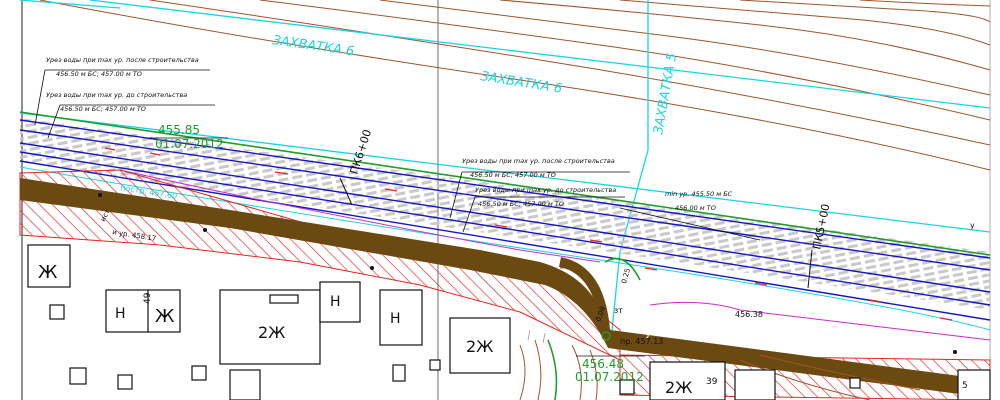 This screenshot has width=1000, height=400. Describe the element at coordinates (313, 46) in the screenshot. I see `zone-label-6a: ЗАХВАТКА 6` at that location.